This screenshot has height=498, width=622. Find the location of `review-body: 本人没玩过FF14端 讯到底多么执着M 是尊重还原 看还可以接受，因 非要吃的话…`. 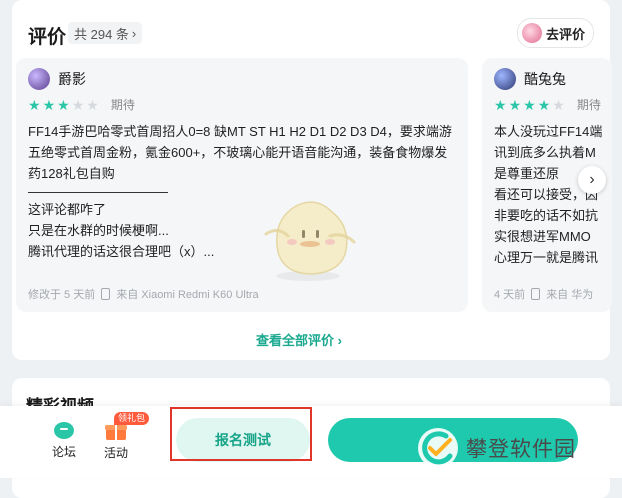

review-body: 本人没玩过FF14端 讯到底多么执着M 是尊重还原 看还可以接受，因 非要吃的话… is located at coordinates (548, 194).